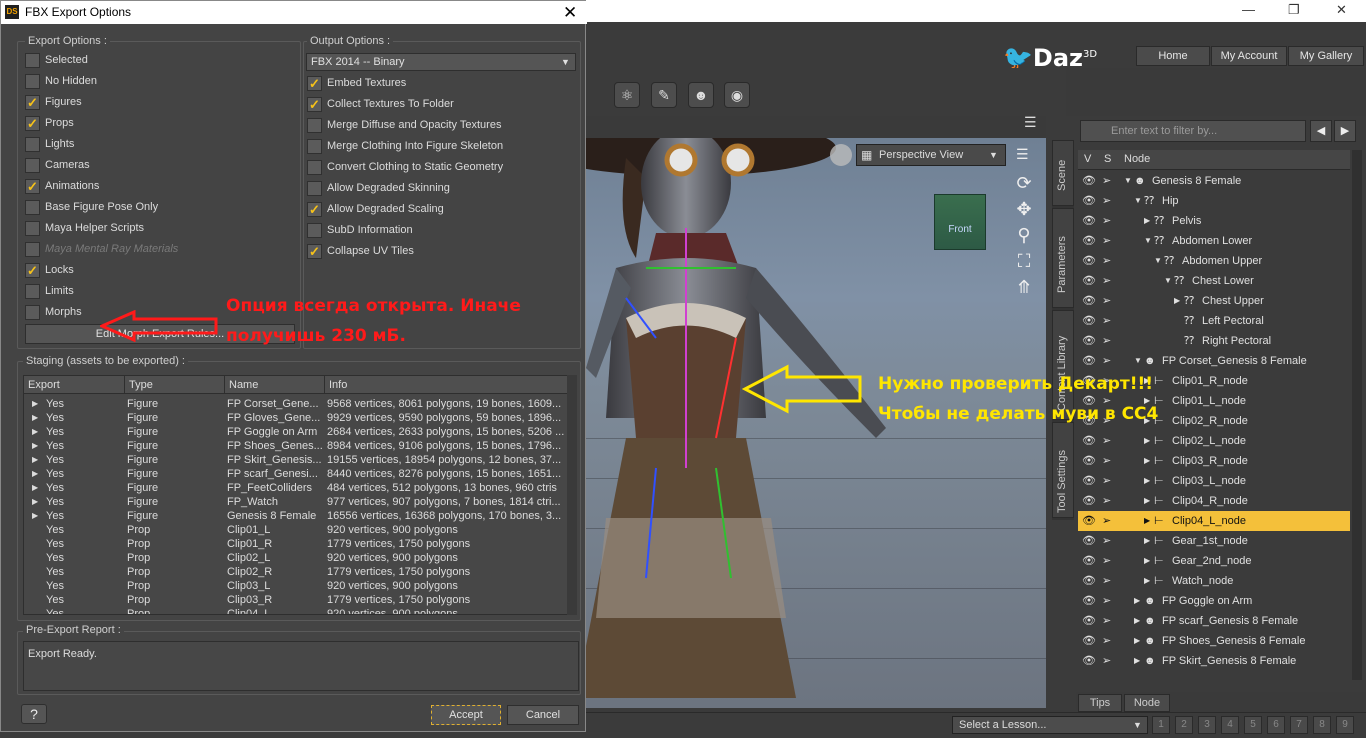 The image size is (1366, 738). What do you see at coordinates (1128, 181) in the screenshot?
I see `twisty-icon: ▼` at bounding box center [1128, 181].